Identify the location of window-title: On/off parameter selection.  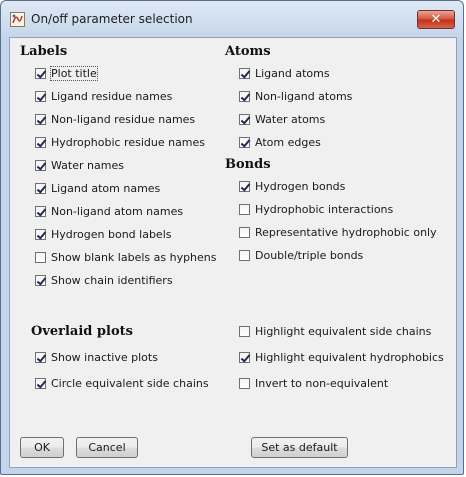
(112, 19).